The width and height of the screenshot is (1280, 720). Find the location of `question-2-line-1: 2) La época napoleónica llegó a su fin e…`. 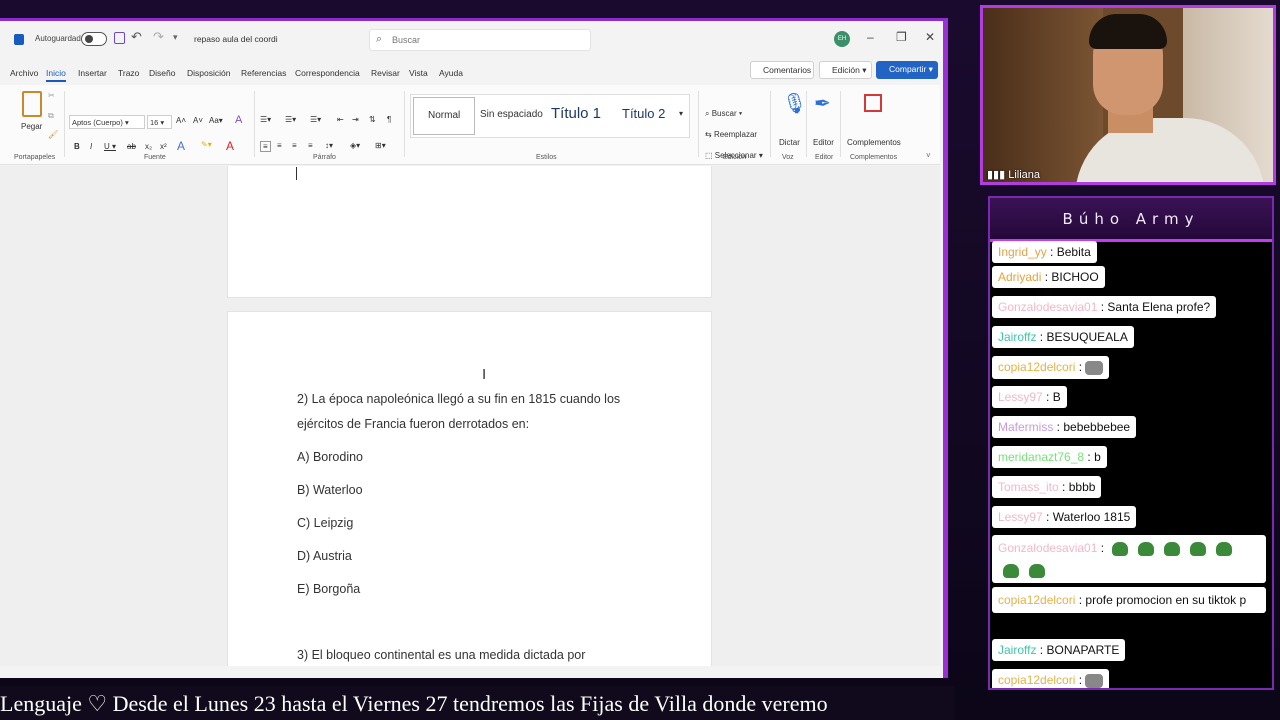

question-2-line-1: 2) La época napoleónica llegó a su fin e… is located at coordinates (458, 399).